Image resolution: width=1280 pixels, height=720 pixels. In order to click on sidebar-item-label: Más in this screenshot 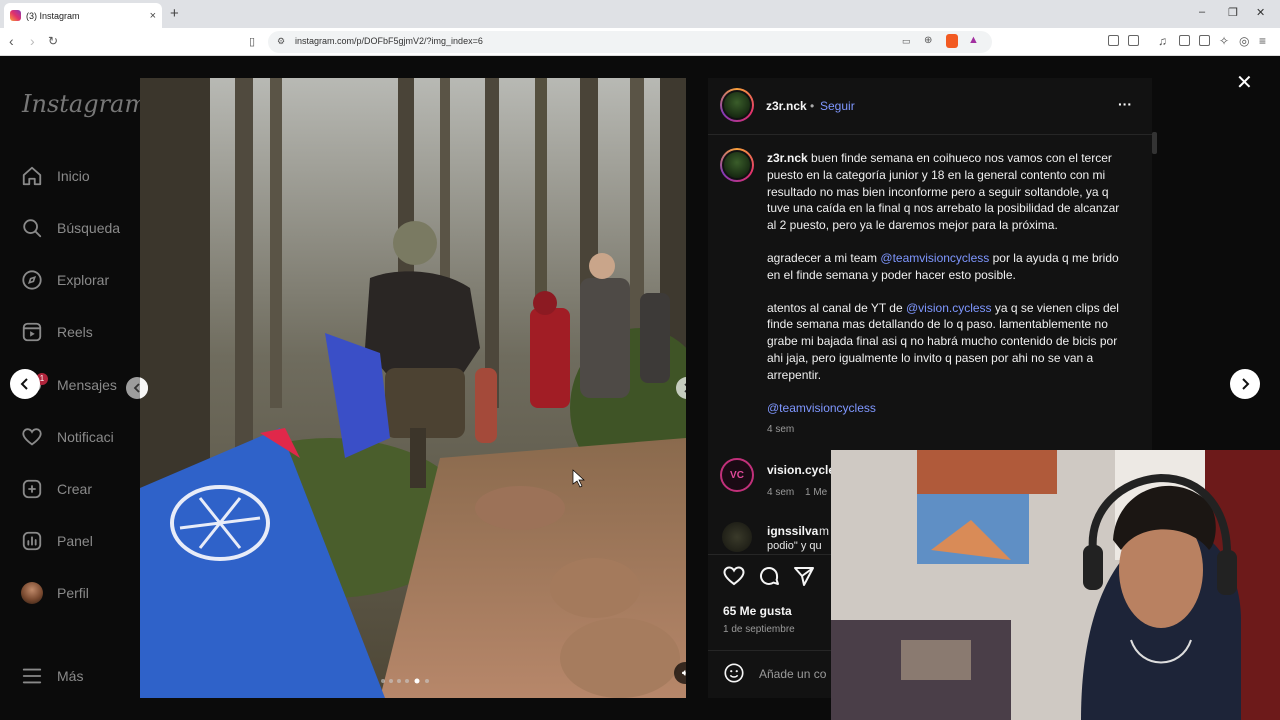, I will do `click(70, 676)`.